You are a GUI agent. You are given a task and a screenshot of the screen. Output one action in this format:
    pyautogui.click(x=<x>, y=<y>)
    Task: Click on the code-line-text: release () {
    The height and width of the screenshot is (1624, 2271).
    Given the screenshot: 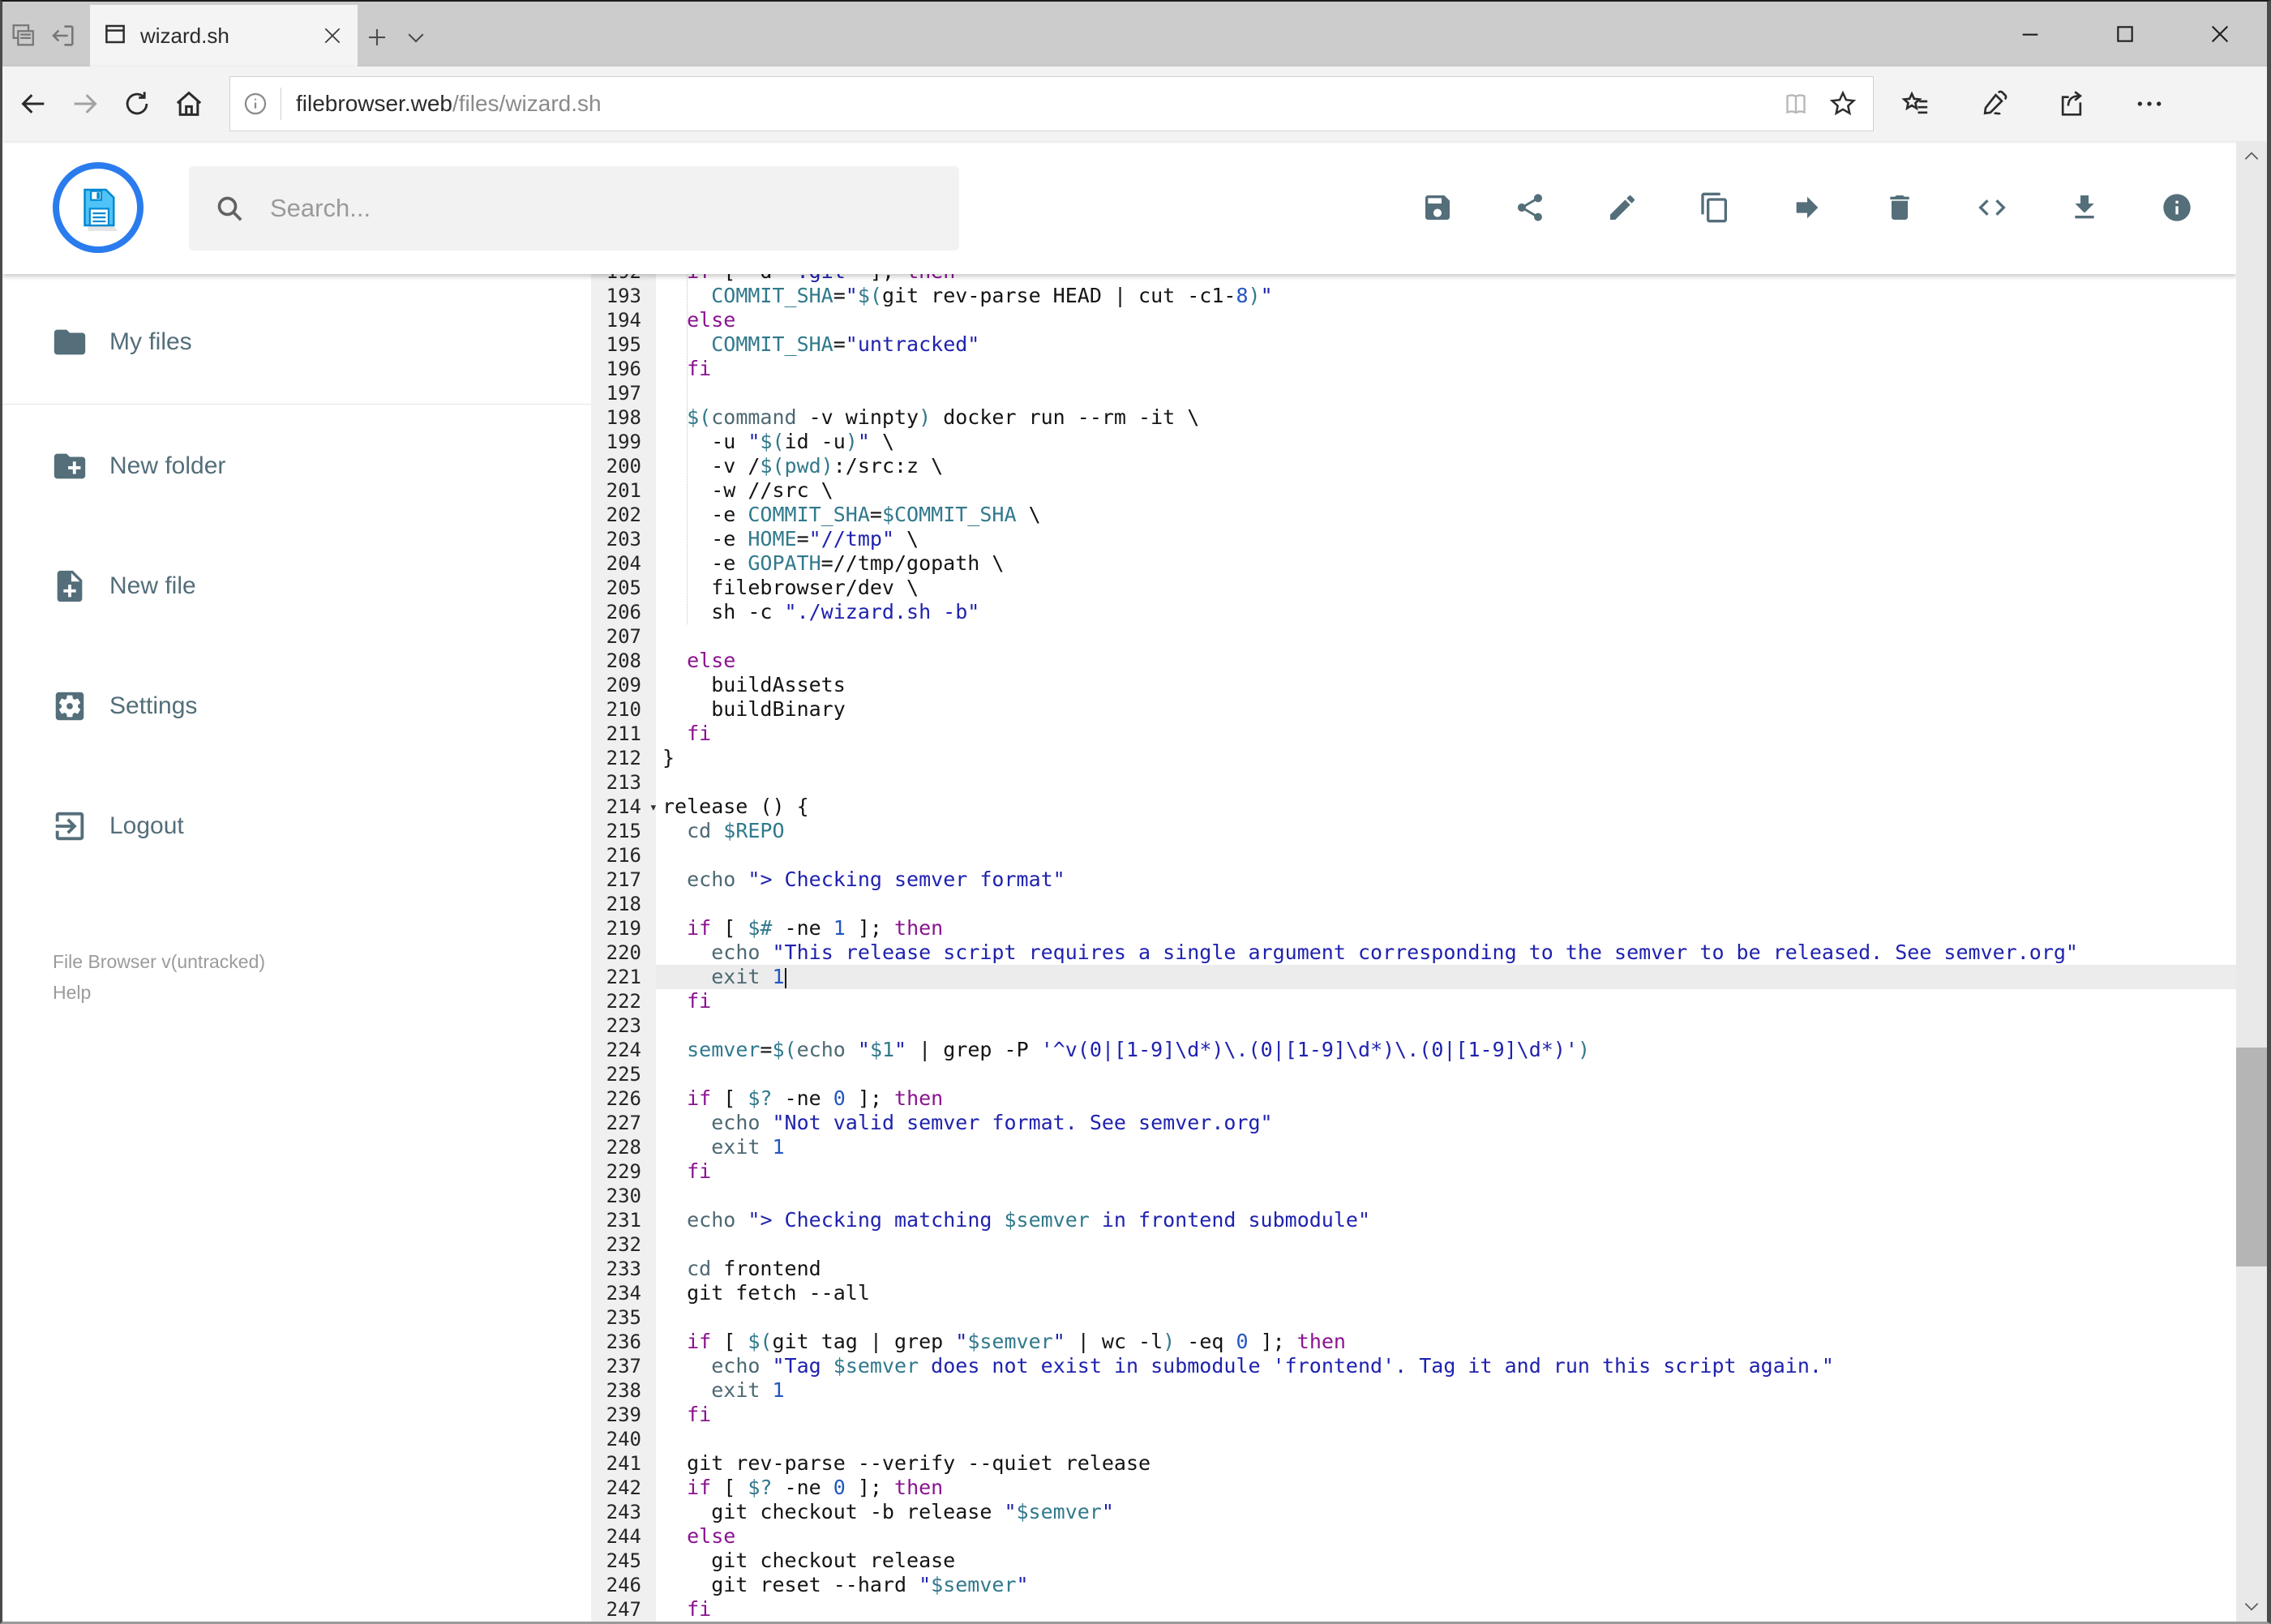 What is the action you would take?
    pyautogui.click(x=1446, y=807)
    